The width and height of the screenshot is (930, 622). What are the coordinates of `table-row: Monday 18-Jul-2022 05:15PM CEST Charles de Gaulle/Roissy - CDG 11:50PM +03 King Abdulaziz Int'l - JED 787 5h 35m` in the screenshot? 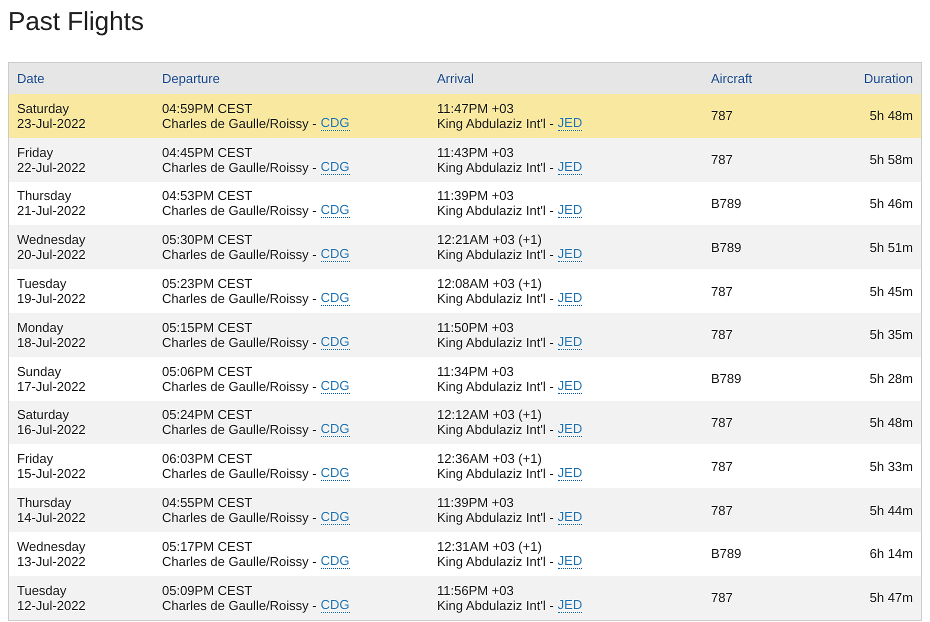 It's located at (465, 334).